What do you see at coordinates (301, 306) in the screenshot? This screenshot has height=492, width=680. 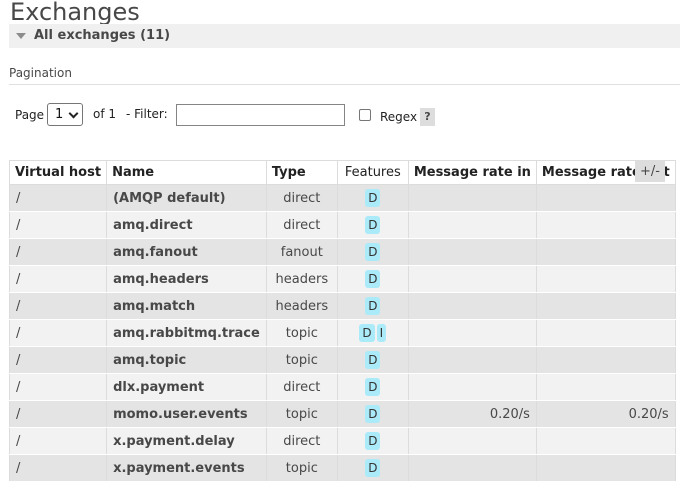 I see `cell-type: headers` at bounding box center [301, 306].